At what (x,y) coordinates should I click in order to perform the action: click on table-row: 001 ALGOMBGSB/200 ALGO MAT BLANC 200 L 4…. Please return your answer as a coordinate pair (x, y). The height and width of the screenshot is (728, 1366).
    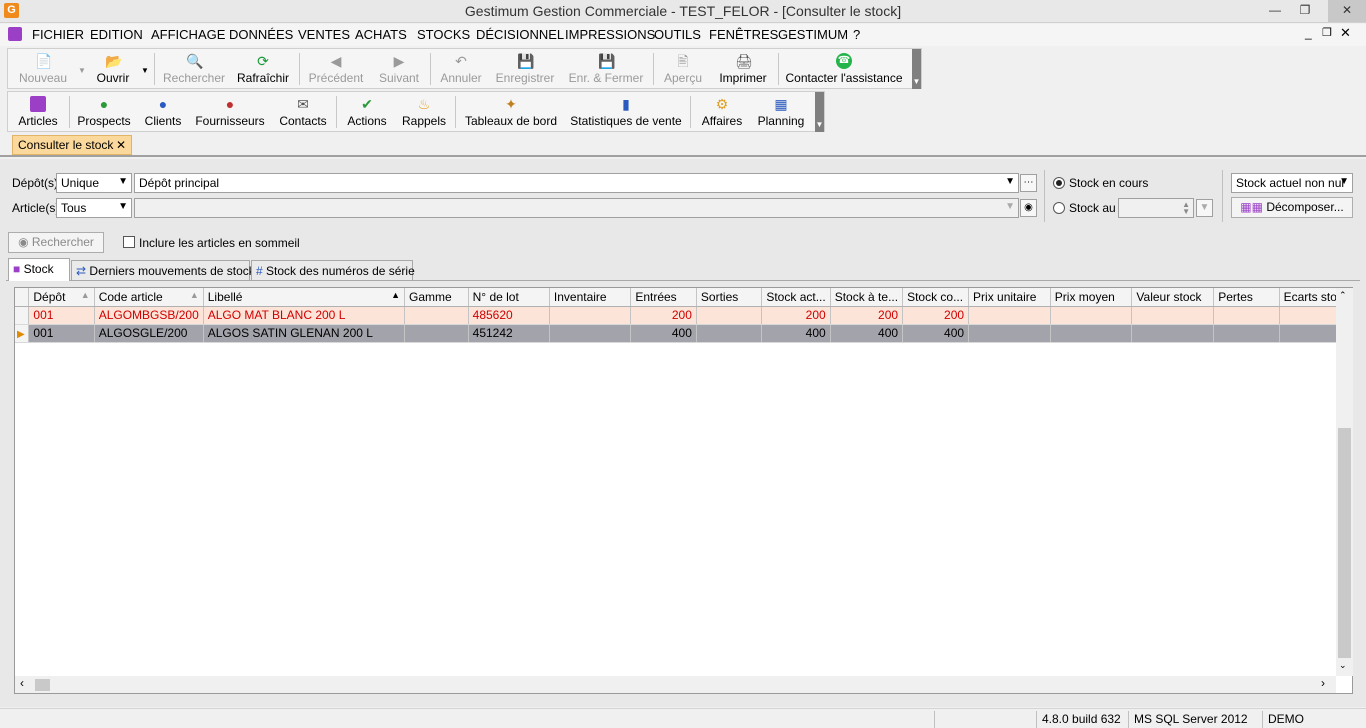
    Looking at the image, I should click on (684, 315).